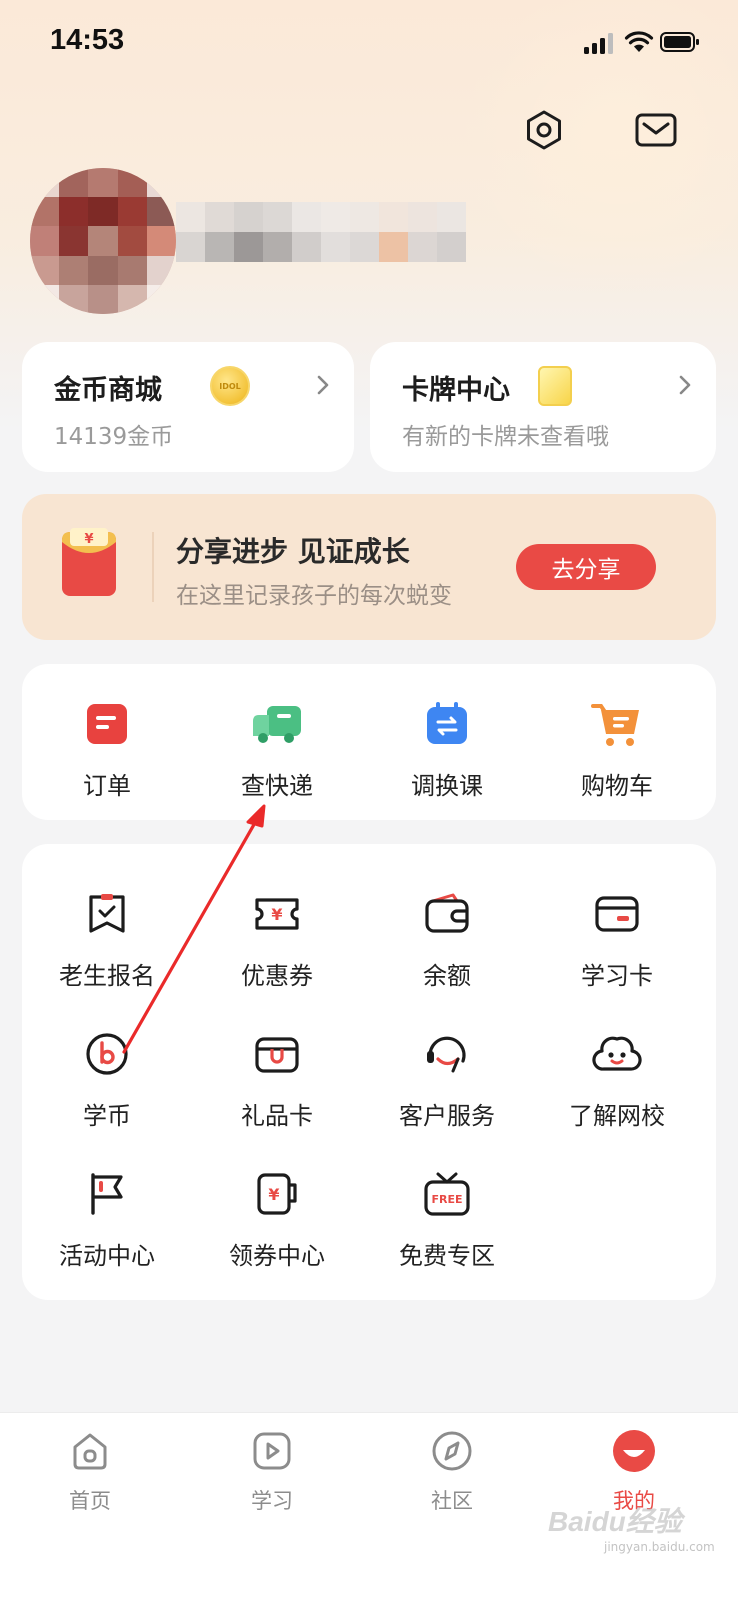  Describe the element at coordinates (586, 567) in the screenshot. I see `share-button: 去分享` at that location.